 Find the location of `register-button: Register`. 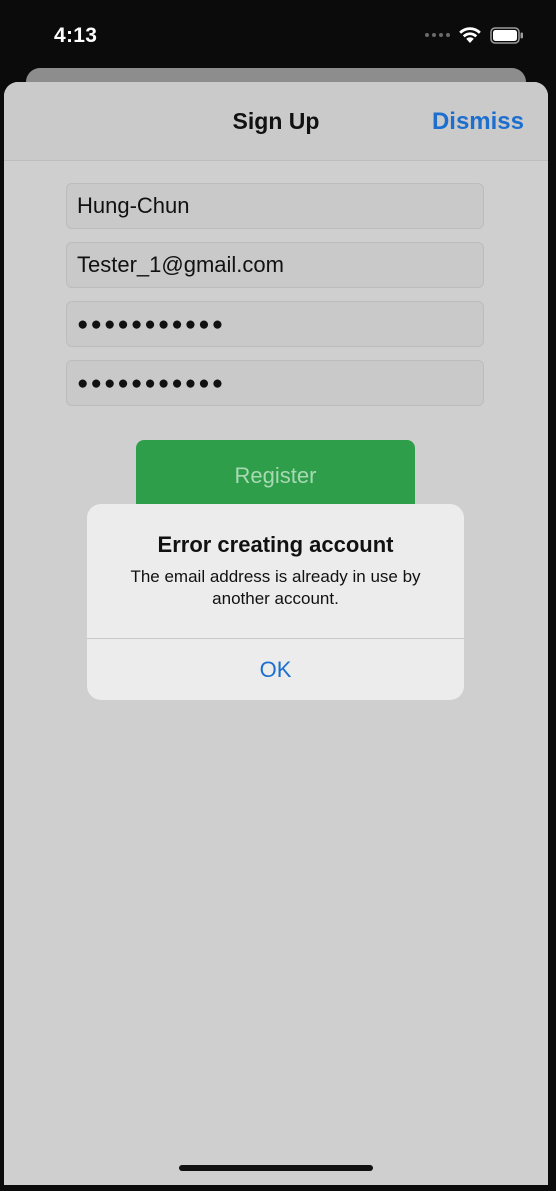

register-button: Register is located at coordinates (275, 476).